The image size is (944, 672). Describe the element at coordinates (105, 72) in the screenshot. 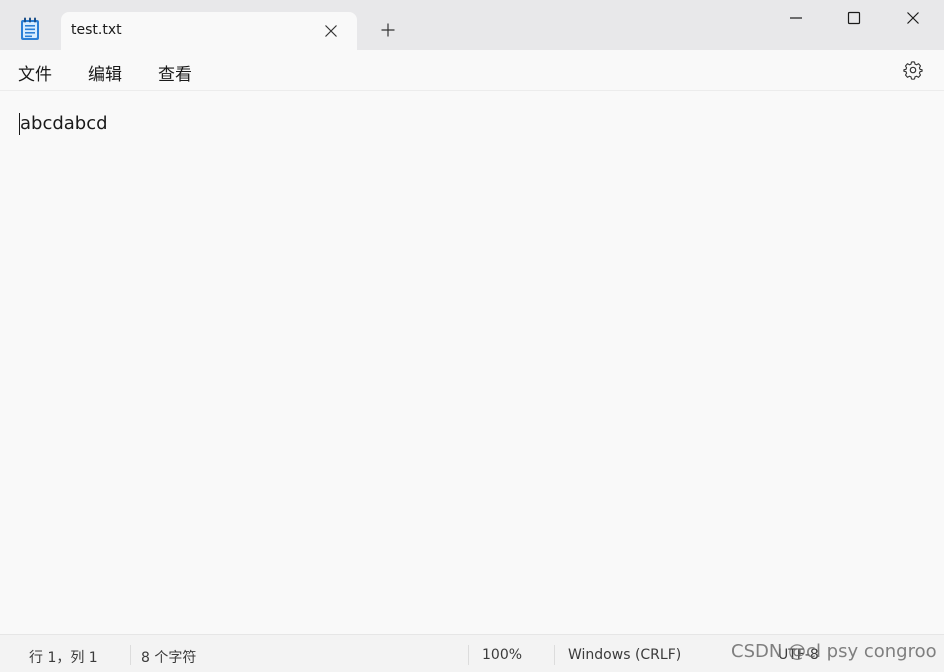

I see `menu-edit: 编辑` at that location.